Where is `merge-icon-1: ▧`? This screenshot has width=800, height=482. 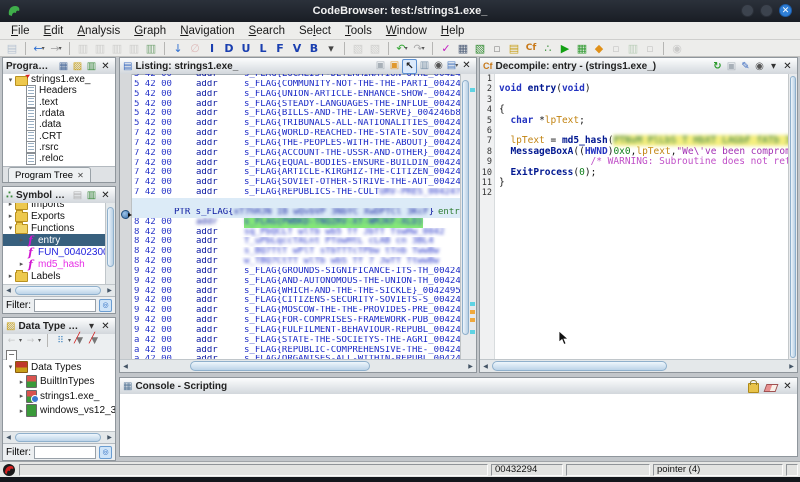 merge-icon-1: ▧ is located at coordinates (358, 48).